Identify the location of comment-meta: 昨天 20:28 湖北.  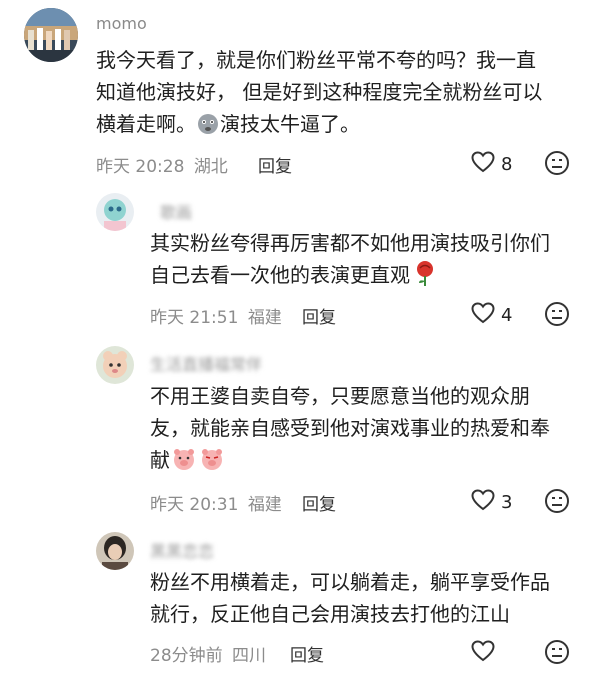
(162, 164).